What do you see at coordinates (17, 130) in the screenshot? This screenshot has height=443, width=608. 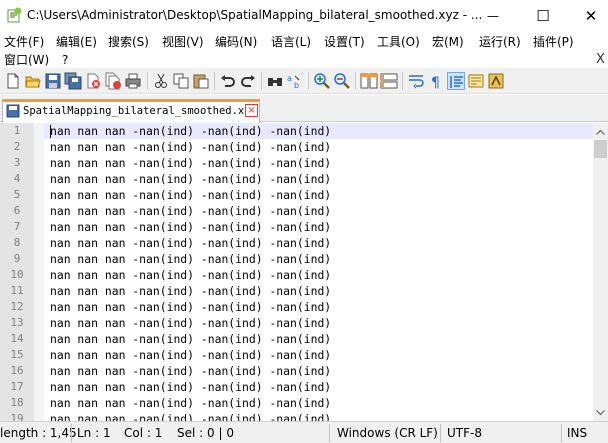 I see `line-number: 1` at bounding box center [17, 130].